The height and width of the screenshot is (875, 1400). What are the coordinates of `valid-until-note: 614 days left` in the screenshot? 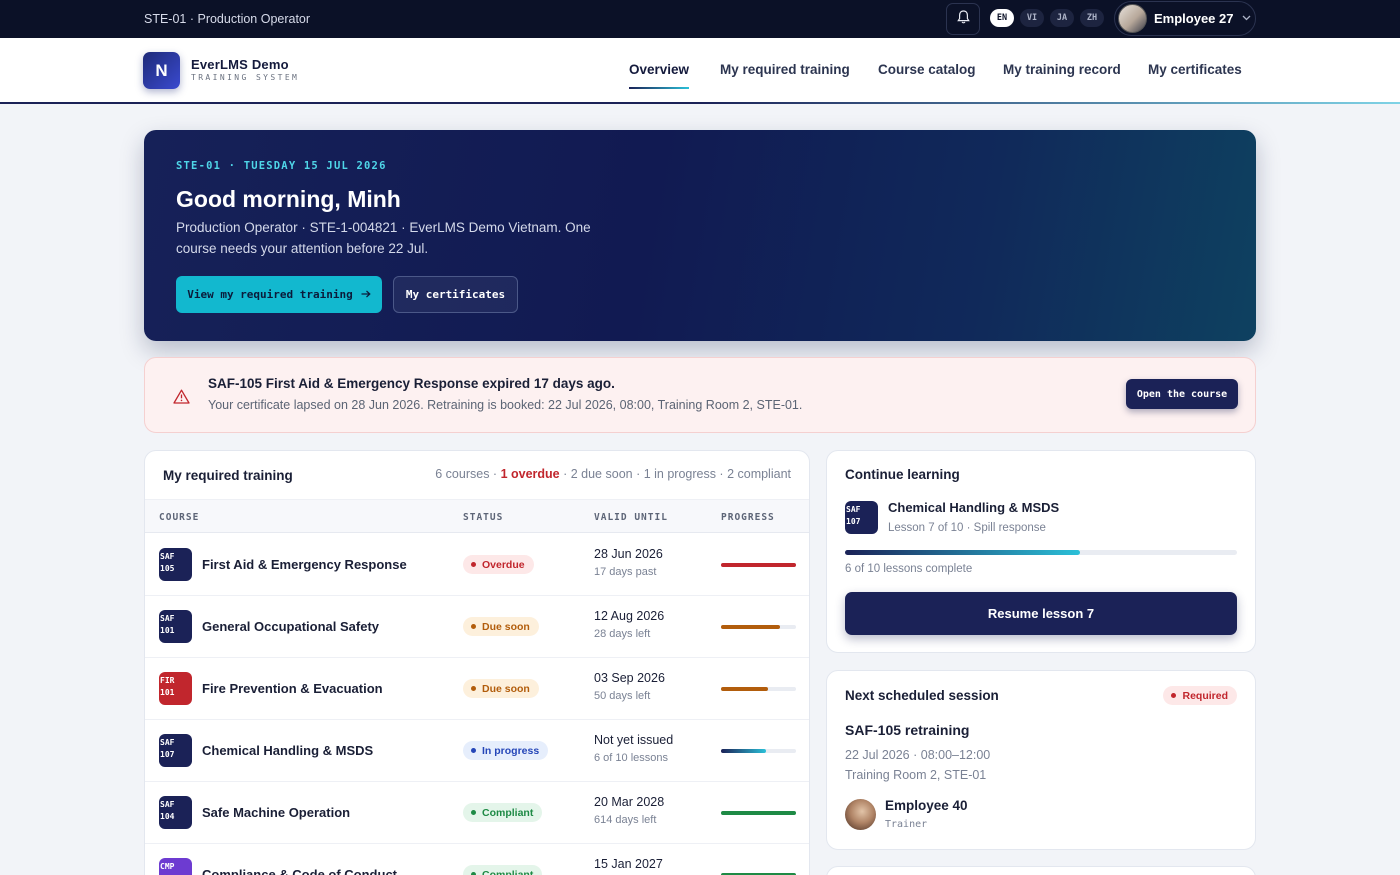 It's located at (625, 820).